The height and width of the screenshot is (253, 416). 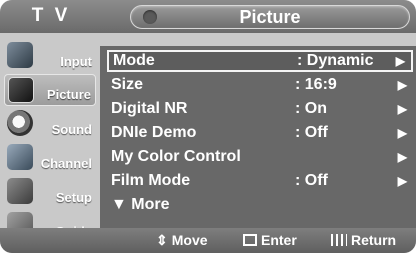 I want to click on menu-row-digital-nr: Digital NR : On ▶, so click(x=260, y=109).